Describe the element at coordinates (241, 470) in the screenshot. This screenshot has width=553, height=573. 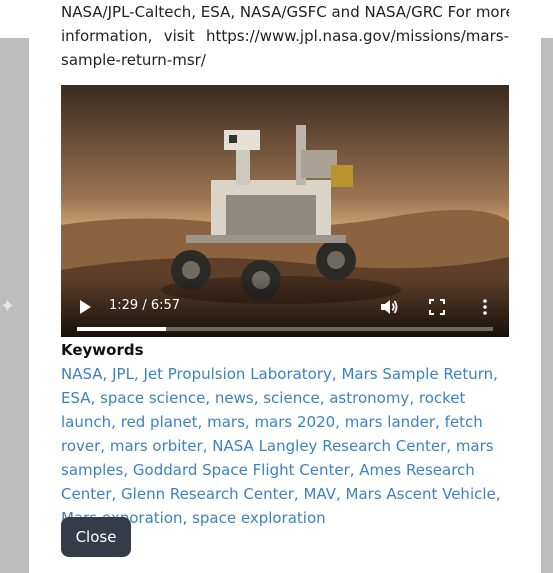
I see `keyword-link: Goddard Space Flight Center` at that location.